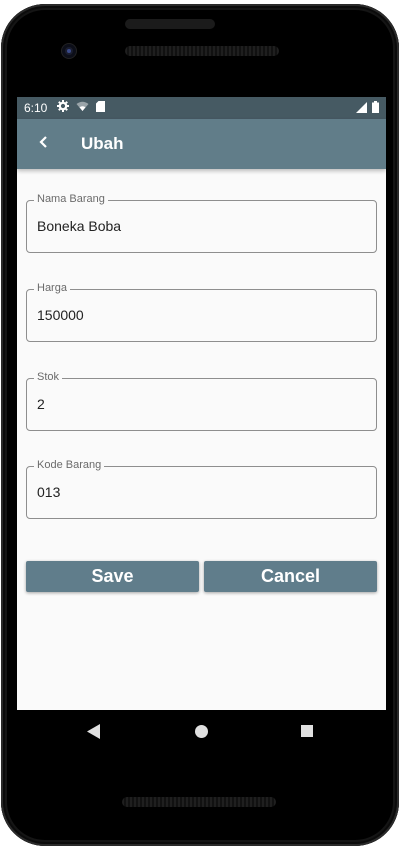 The height and width of the screenshot is (848, 401). What do you see at coordinates (79, 226) in the screenshot?
I see `nama-barang-value: Boneka Boba` at bounding box center [79, 226].